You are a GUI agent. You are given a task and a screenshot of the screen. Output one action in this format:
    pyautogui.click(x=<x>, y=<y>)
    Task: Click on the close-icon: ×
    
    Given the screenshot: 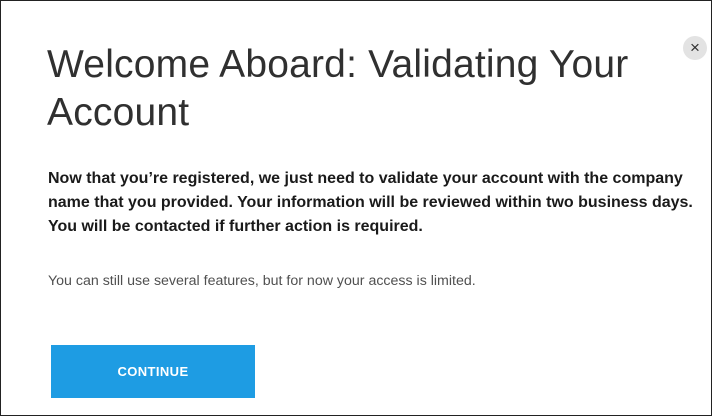 What is the action you would take?
    pyautogui.click(x=695, y=47)
    